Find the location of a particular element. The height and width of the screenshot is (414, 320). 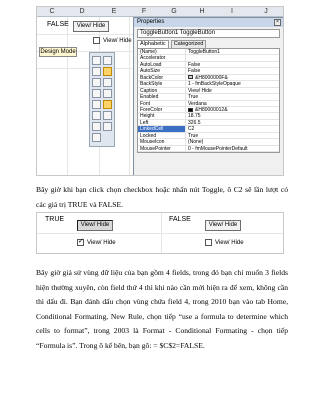

property-value-text: Verdana is located at coordinates (197, 103).